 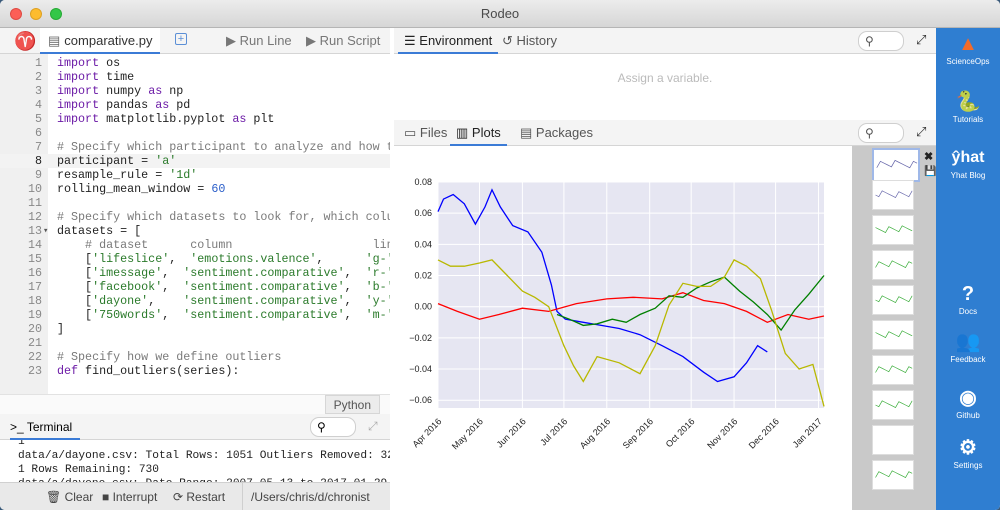 I want to click on code-line: 3 import numpy as np, so click(x=195, y=91).